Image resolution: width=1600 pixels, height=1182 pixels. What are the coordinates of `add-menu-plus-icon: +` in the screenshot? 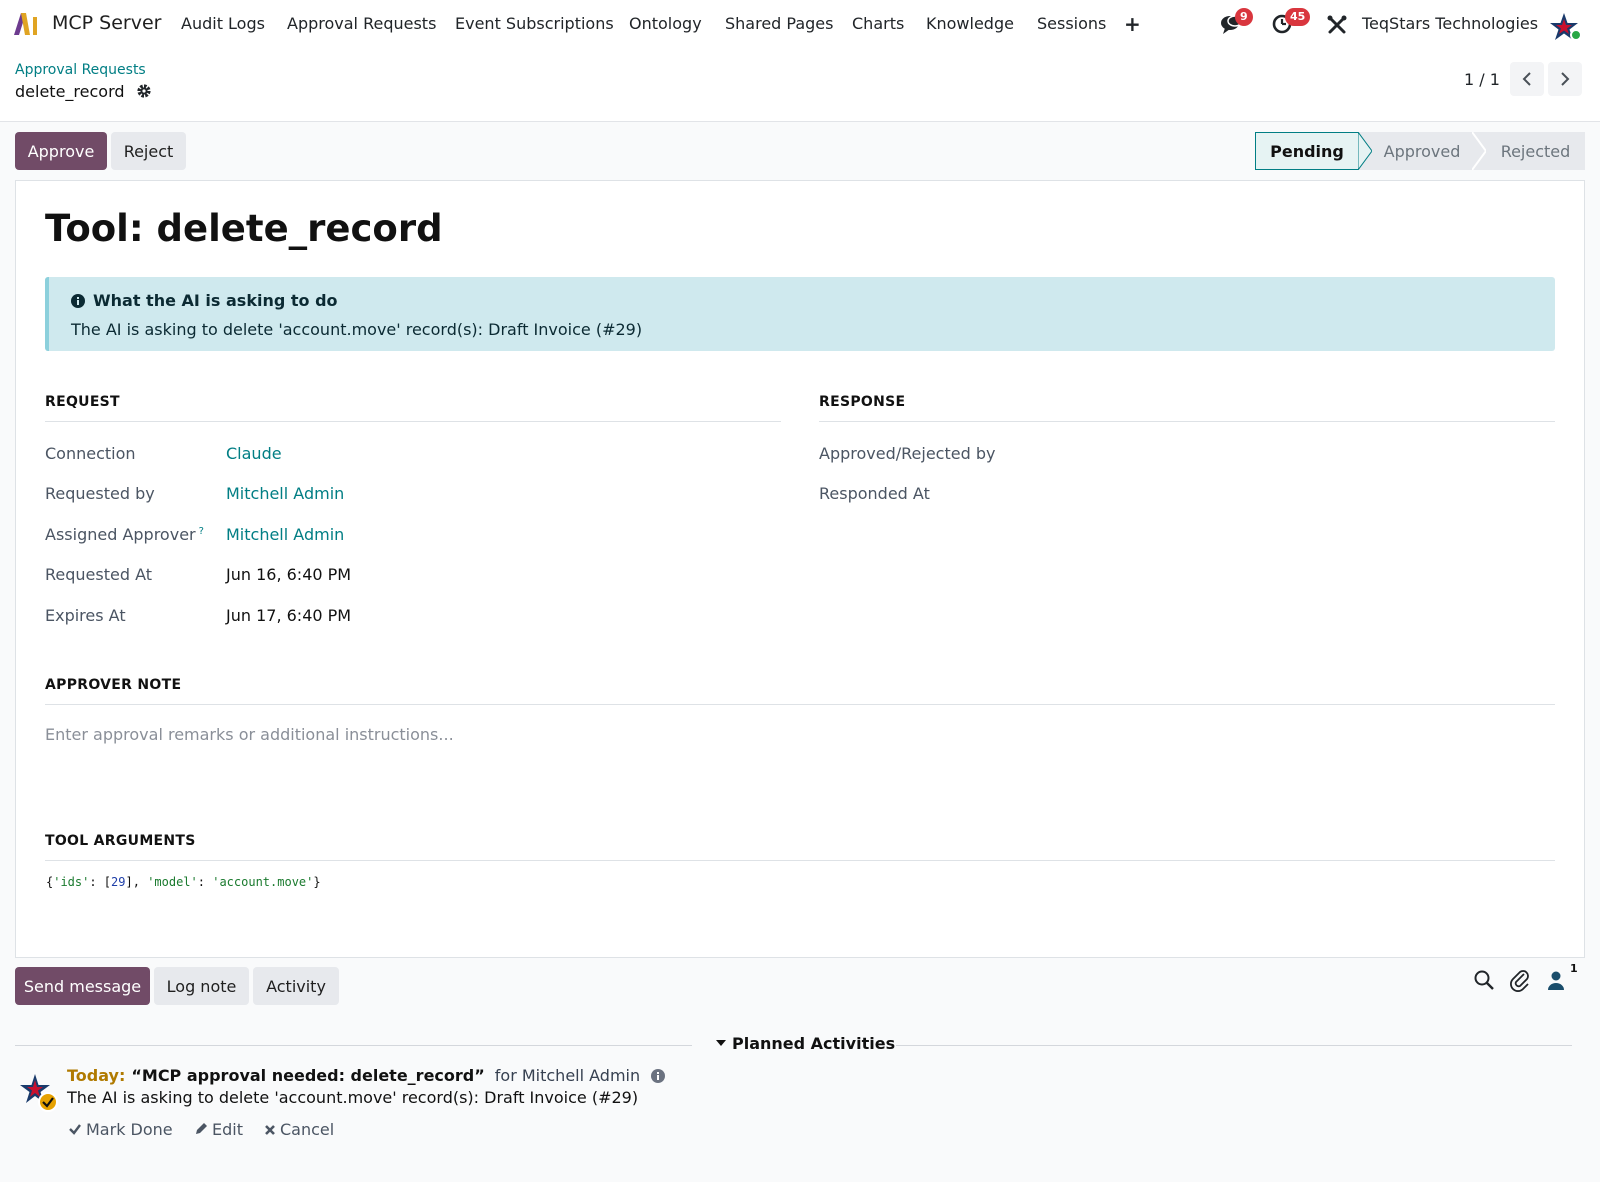 It's located at (1132, 24).